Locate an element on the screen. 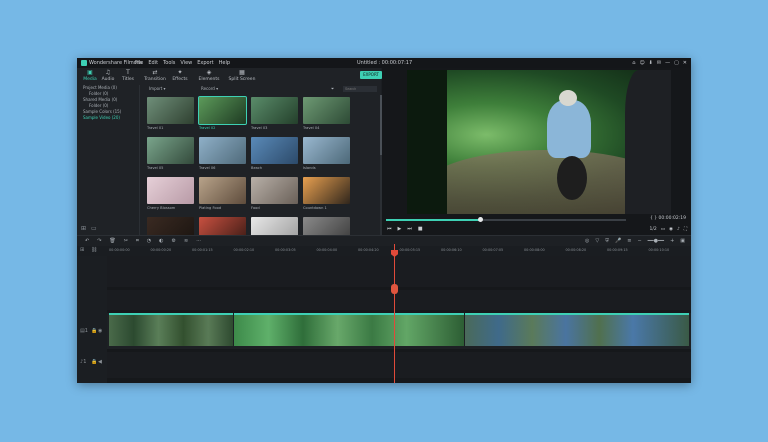  lock-icon: 🔒 is located at coordinates (94, 331).